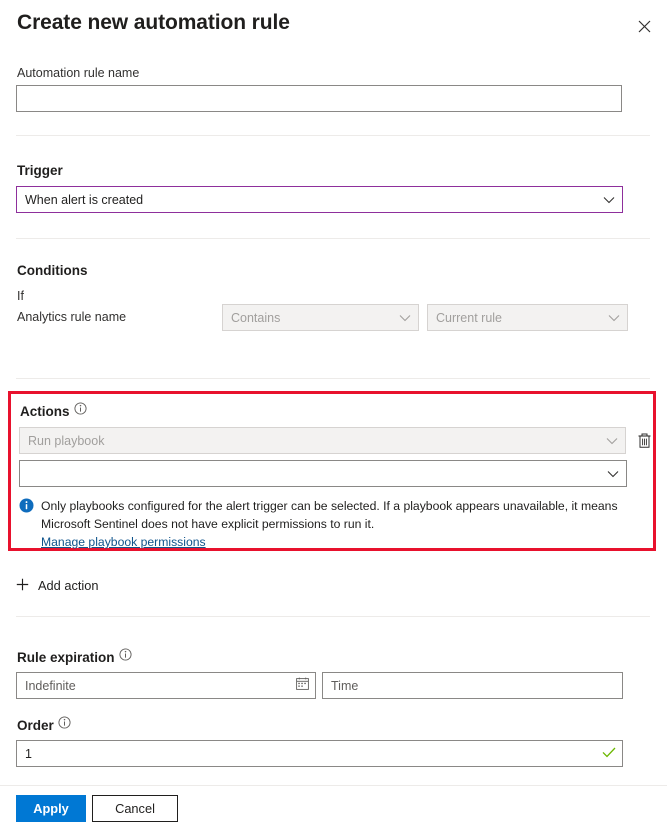 The image size is (667, 830). Describe the element at coordinates (319, 199) in the screenshot. I see `trigger-dropdown: When alert is created` at that location.